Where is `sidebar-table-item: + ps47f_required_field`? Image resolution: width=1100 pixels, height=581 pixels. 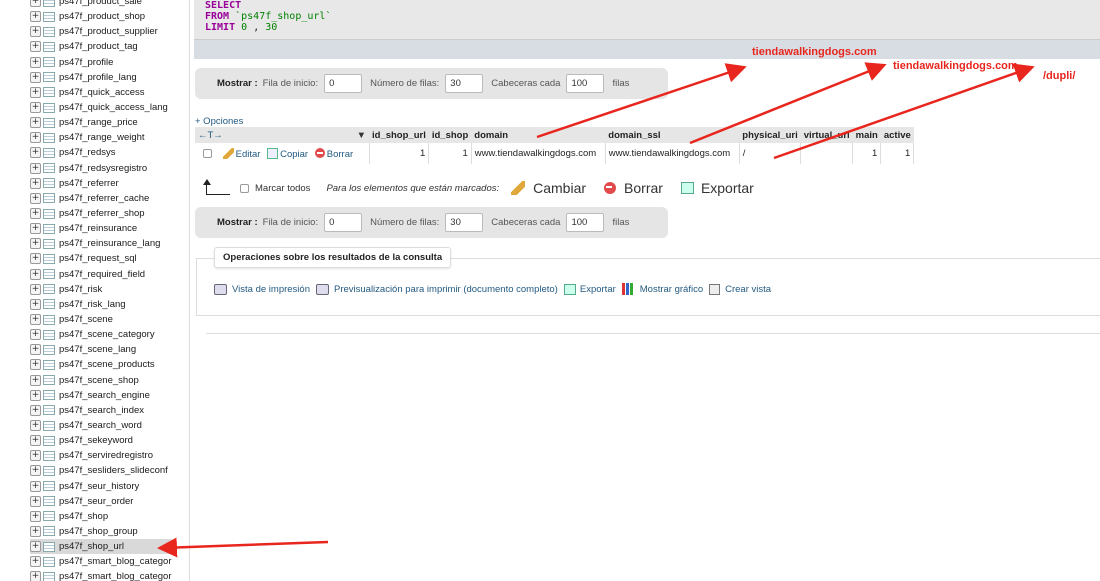
sidebar-table-item: + ps47f_required_field is located at coordinates (101, 274).